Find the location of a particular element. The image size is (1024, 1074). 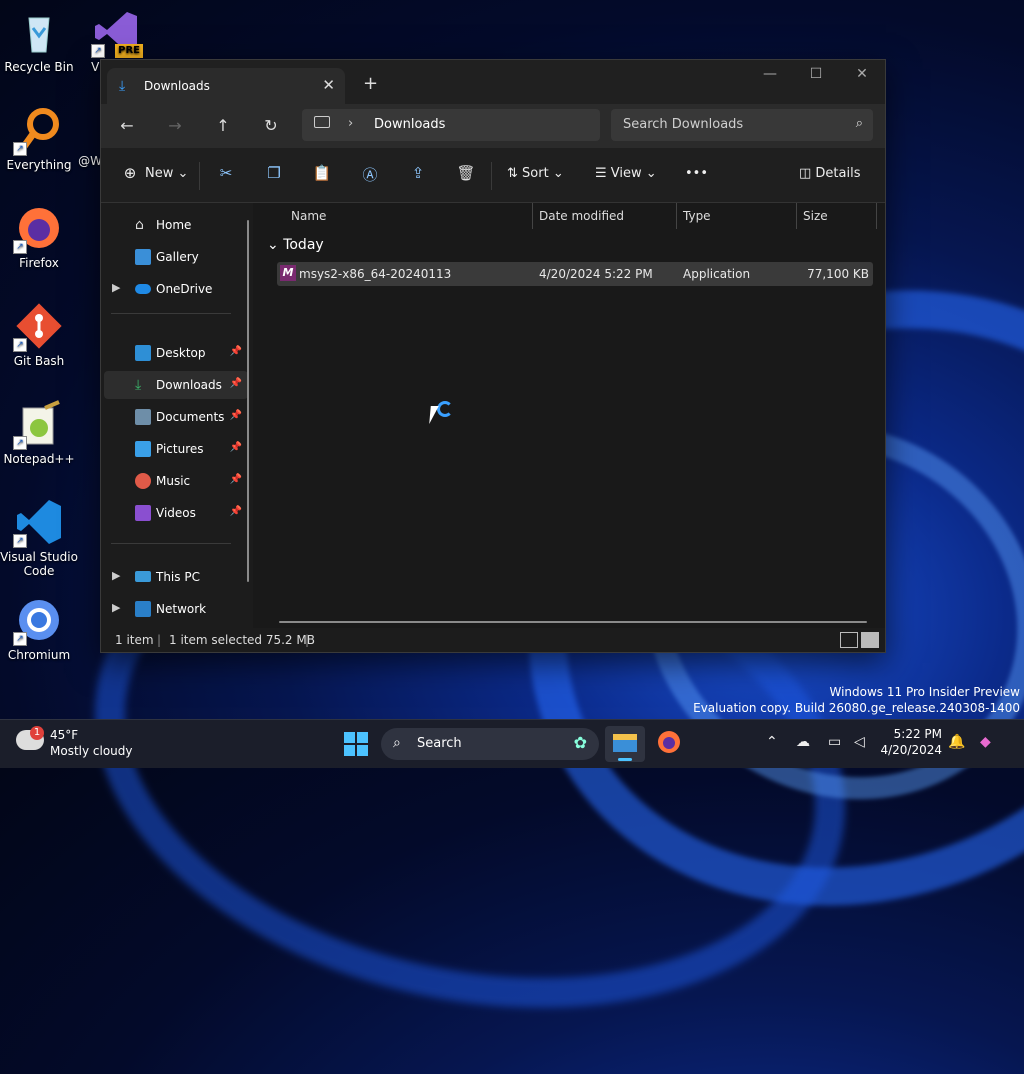

nav-item-documents: Documents 📌 is located at coordinates (176, 417).